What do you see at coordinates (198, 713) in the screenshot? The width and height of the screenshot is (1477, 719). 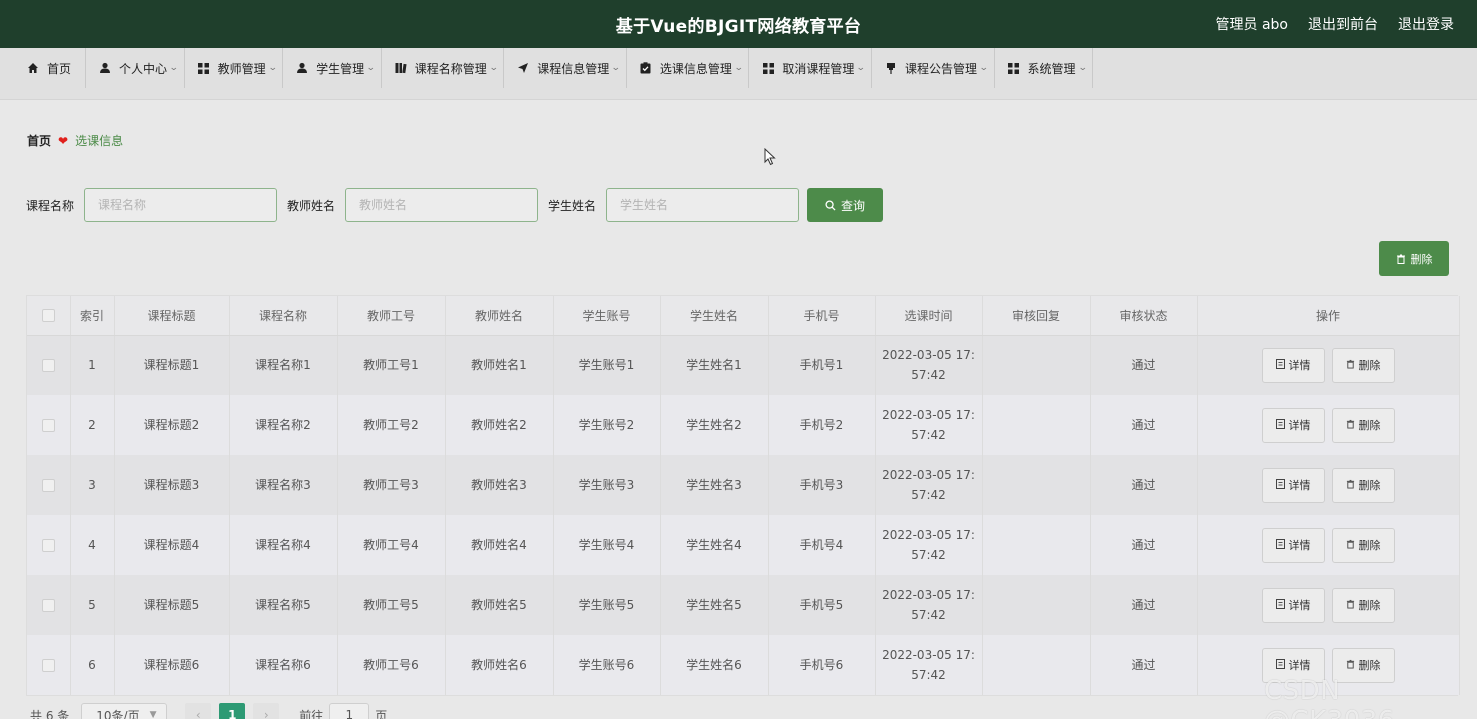 I see `chevron-left-icon: ‹` at bounding box center [198, 713].